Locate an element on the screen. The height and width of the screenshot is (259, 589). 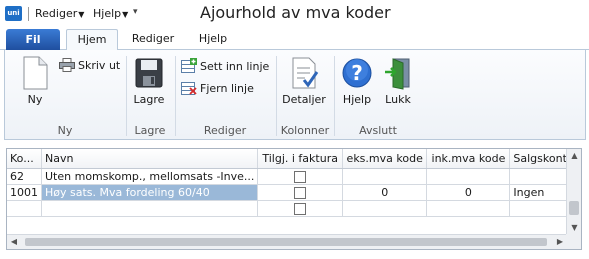
insert-row-label: Sett inn linje is located at coordinates (235, 66).